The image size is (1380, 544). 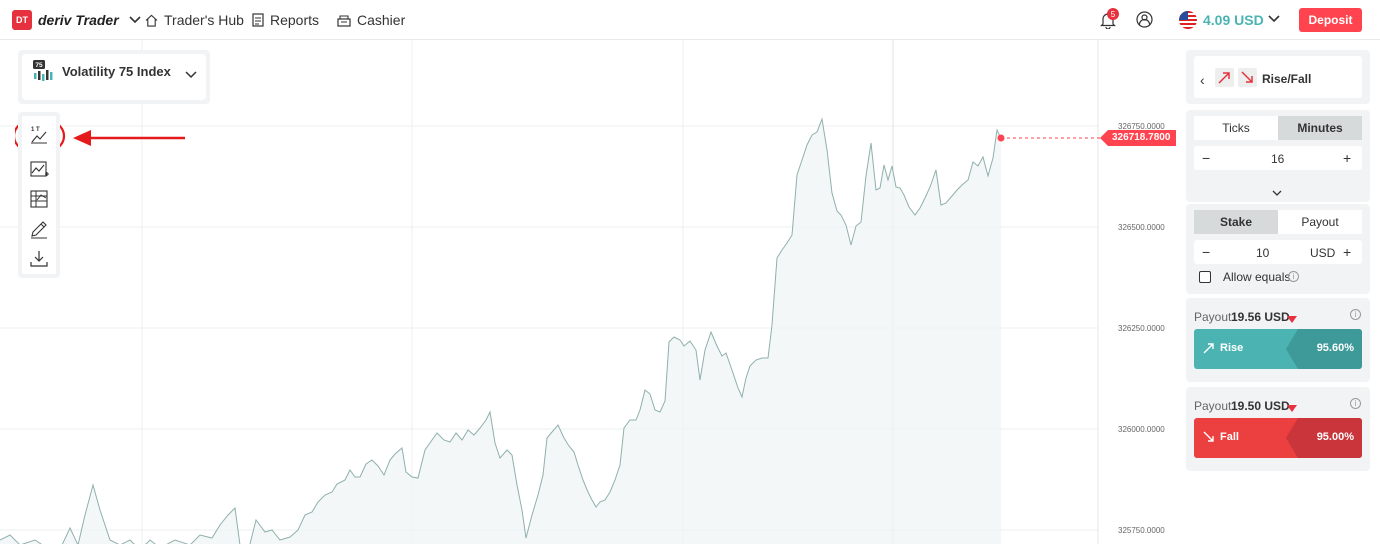 I want to click on fall-icon, so click(x=1247, y=77).